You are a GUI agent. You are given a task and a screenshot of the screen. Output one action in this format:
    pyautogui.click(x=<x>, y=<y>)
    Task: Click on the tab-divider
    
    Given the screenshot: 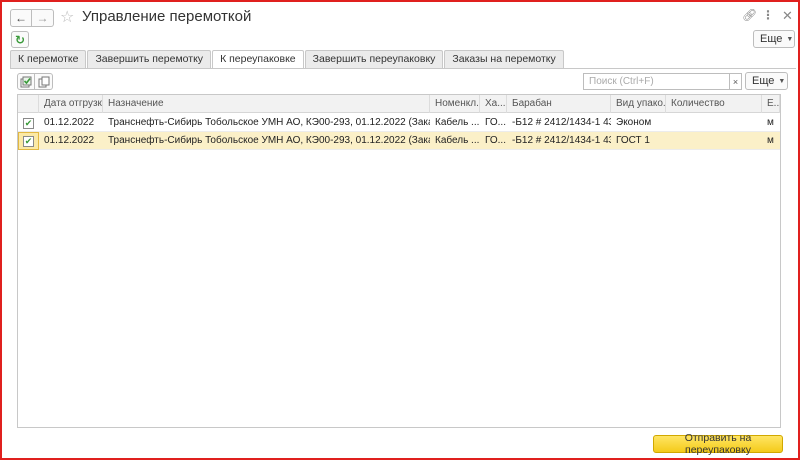 What is the action you would take?
    pyautogui.click(x=403, y=68)
    